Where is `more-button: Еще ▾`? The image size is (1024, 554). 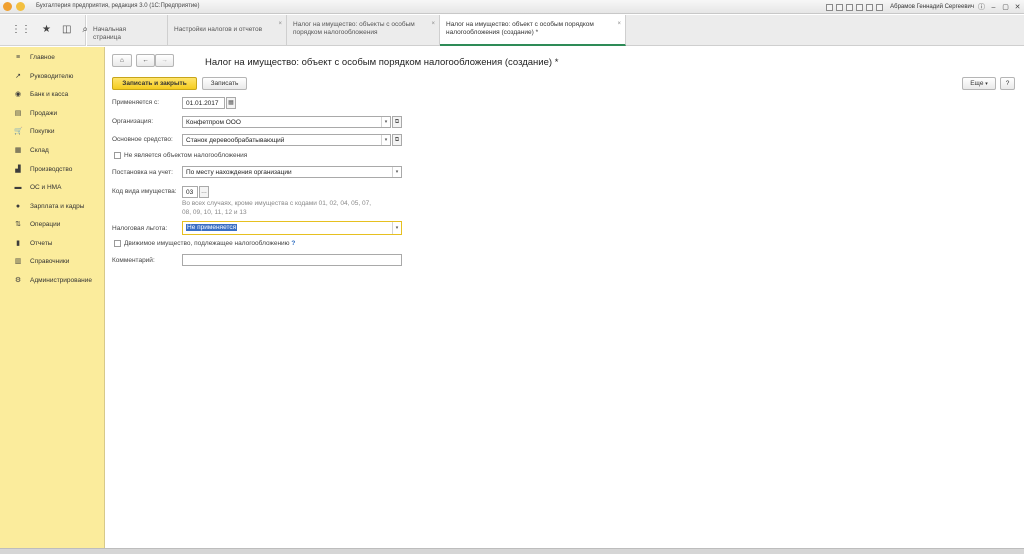
more-button: Еще ▾ is located at coordinates (979, 83).